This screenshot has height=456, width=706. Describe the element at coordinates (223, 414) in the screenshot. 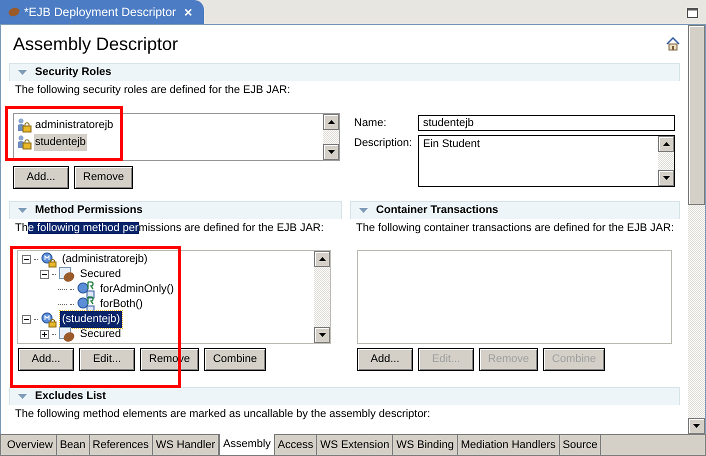

I see `section-description: The following method elements are marked as uncallable by the assembly descriptor:` at that location.